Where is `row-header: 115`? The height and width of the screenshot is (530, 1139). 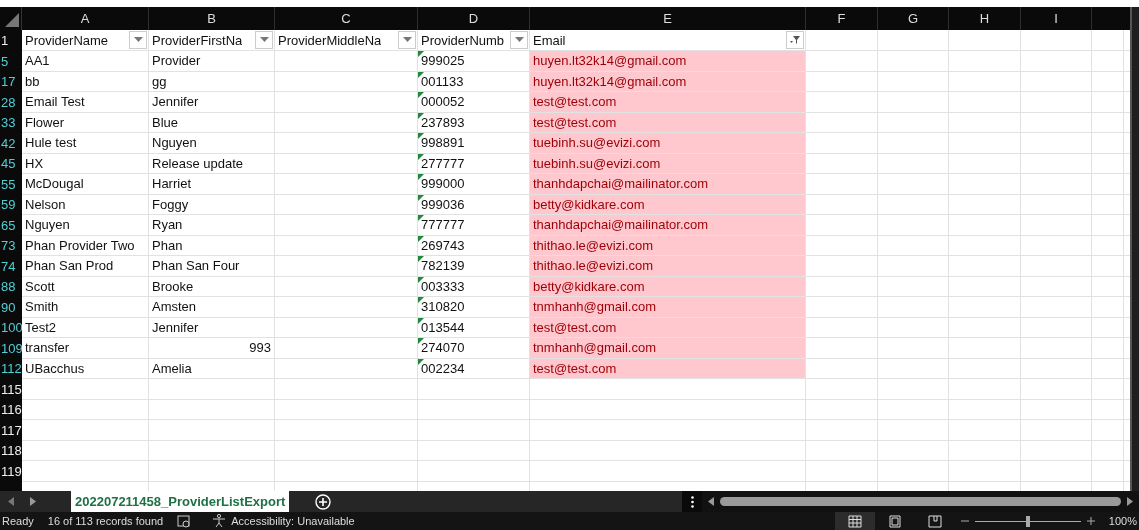 row-header: 115 is located at coordinates (11, 389).